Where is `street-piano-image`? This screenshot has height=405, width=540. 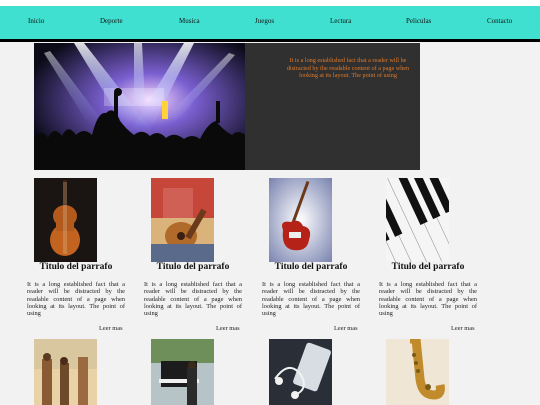
street-piano-image is located at coordinates (182, 372).